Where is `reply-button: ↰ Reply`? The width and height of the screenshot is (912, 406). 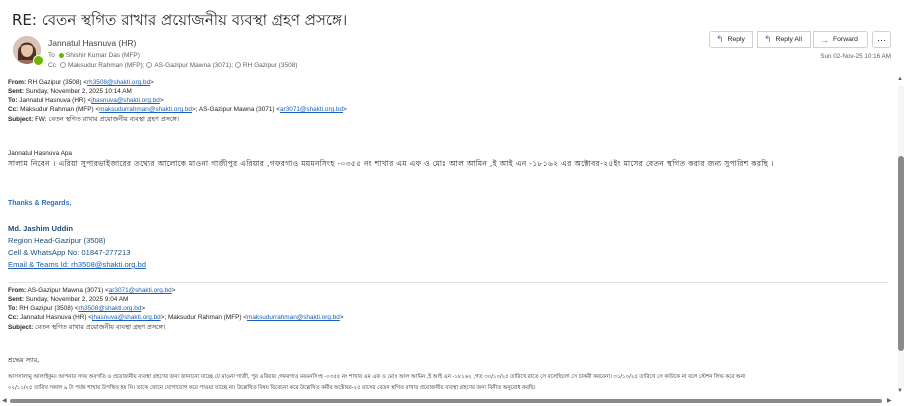
reply-button: ↰ Reply is located at coordinates (731, 39).